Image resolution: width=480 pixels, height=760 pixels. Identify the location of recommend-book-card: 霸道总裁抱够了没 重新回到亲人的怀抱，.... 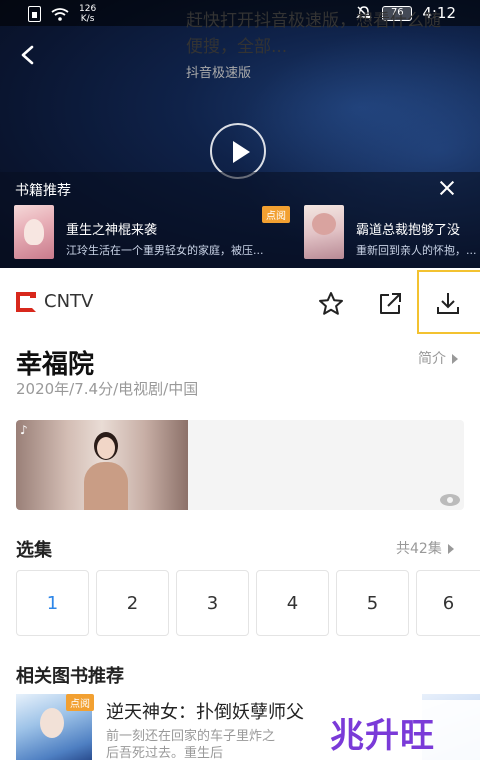
(392, 233).